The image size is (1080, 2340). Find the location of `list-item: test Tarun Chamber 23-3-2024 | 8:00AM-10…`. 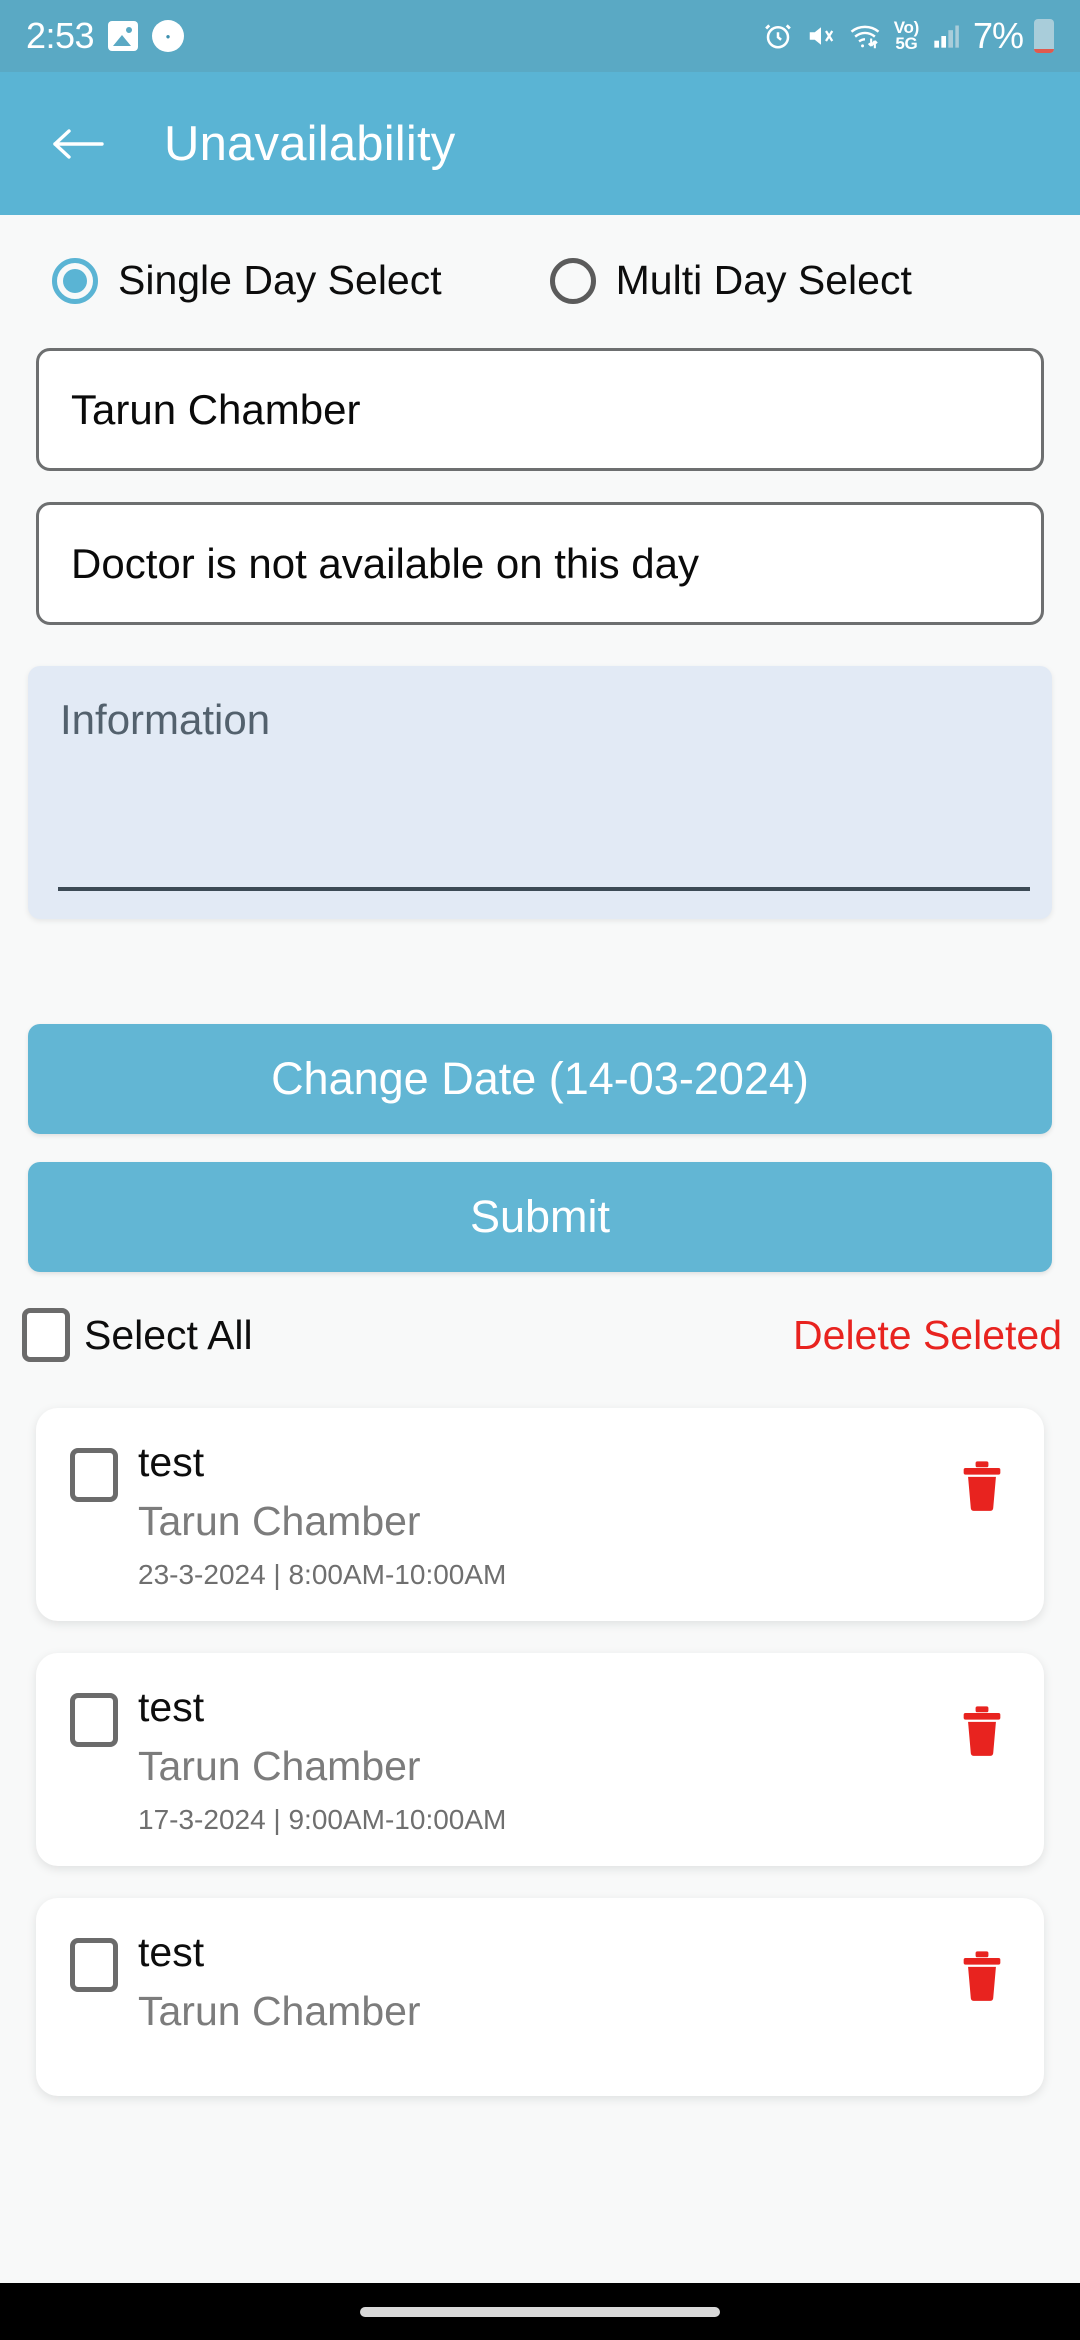

list-item: test Tarun Chamber 23-3-2024 | 8:00AM-10… is located at coordinates (540, 1515).